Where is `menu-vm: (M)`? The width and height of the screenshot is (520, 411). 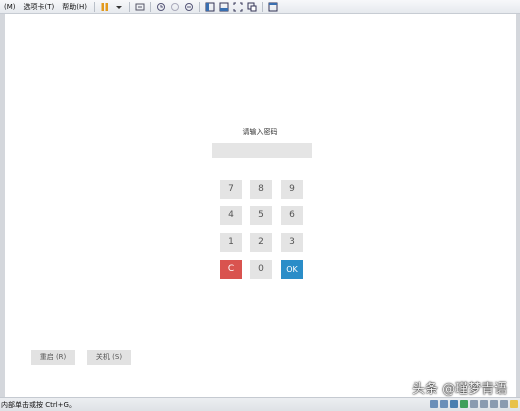 menu-vm: (M) is located at coordinates (10, 7).